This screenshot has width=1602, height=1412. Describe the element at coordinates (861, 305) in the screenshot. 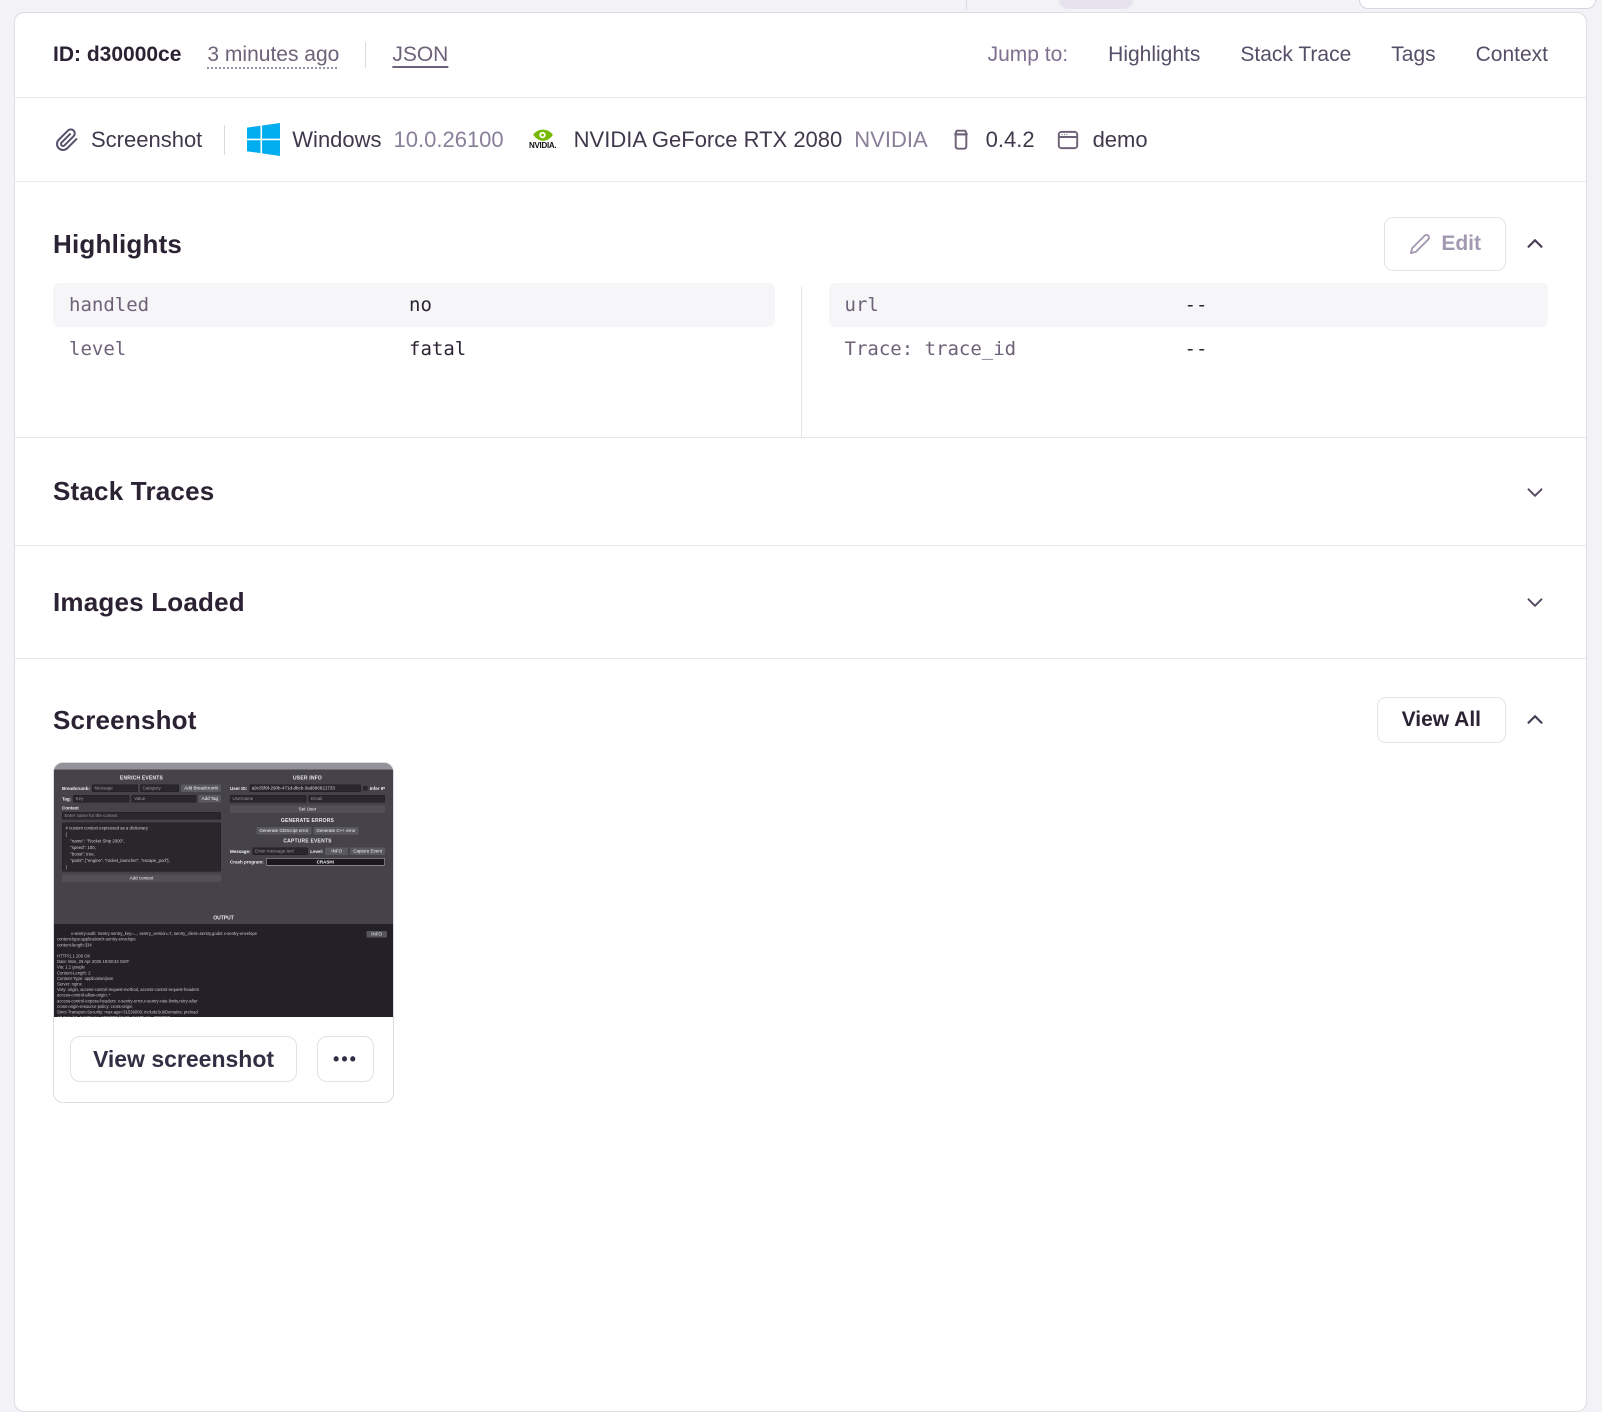

I see `kv-key: url` at that location.